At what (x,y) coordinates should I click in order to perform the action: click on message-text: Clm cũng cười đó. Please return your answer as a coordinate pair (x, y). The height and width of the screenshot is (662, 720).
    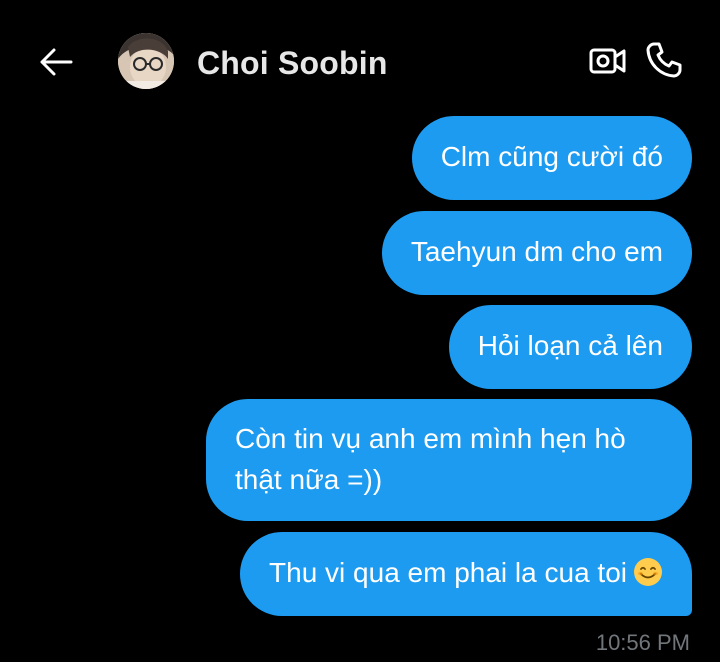
    Looking at the image, I should click on (551, 156).